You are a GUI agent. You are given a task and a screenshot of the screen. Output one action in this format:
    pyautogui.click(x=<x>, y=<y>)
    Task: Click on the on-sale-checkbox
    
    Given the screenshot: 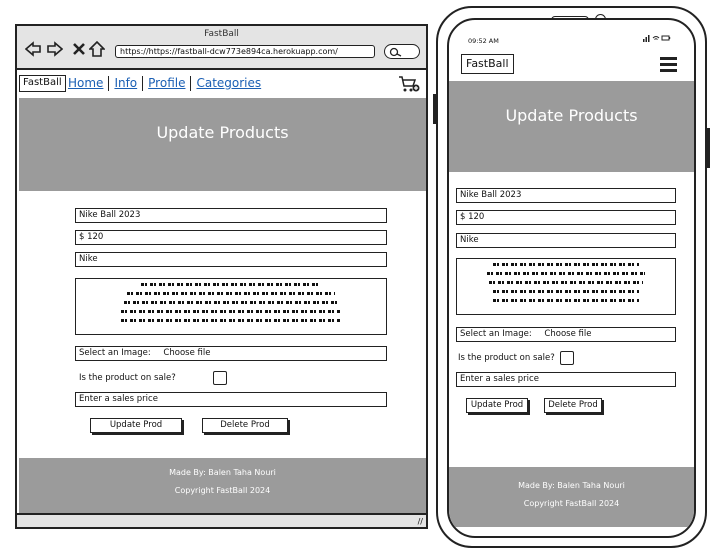 What is the action you would take?
    pyautogui.click(x=220, y=378)
    